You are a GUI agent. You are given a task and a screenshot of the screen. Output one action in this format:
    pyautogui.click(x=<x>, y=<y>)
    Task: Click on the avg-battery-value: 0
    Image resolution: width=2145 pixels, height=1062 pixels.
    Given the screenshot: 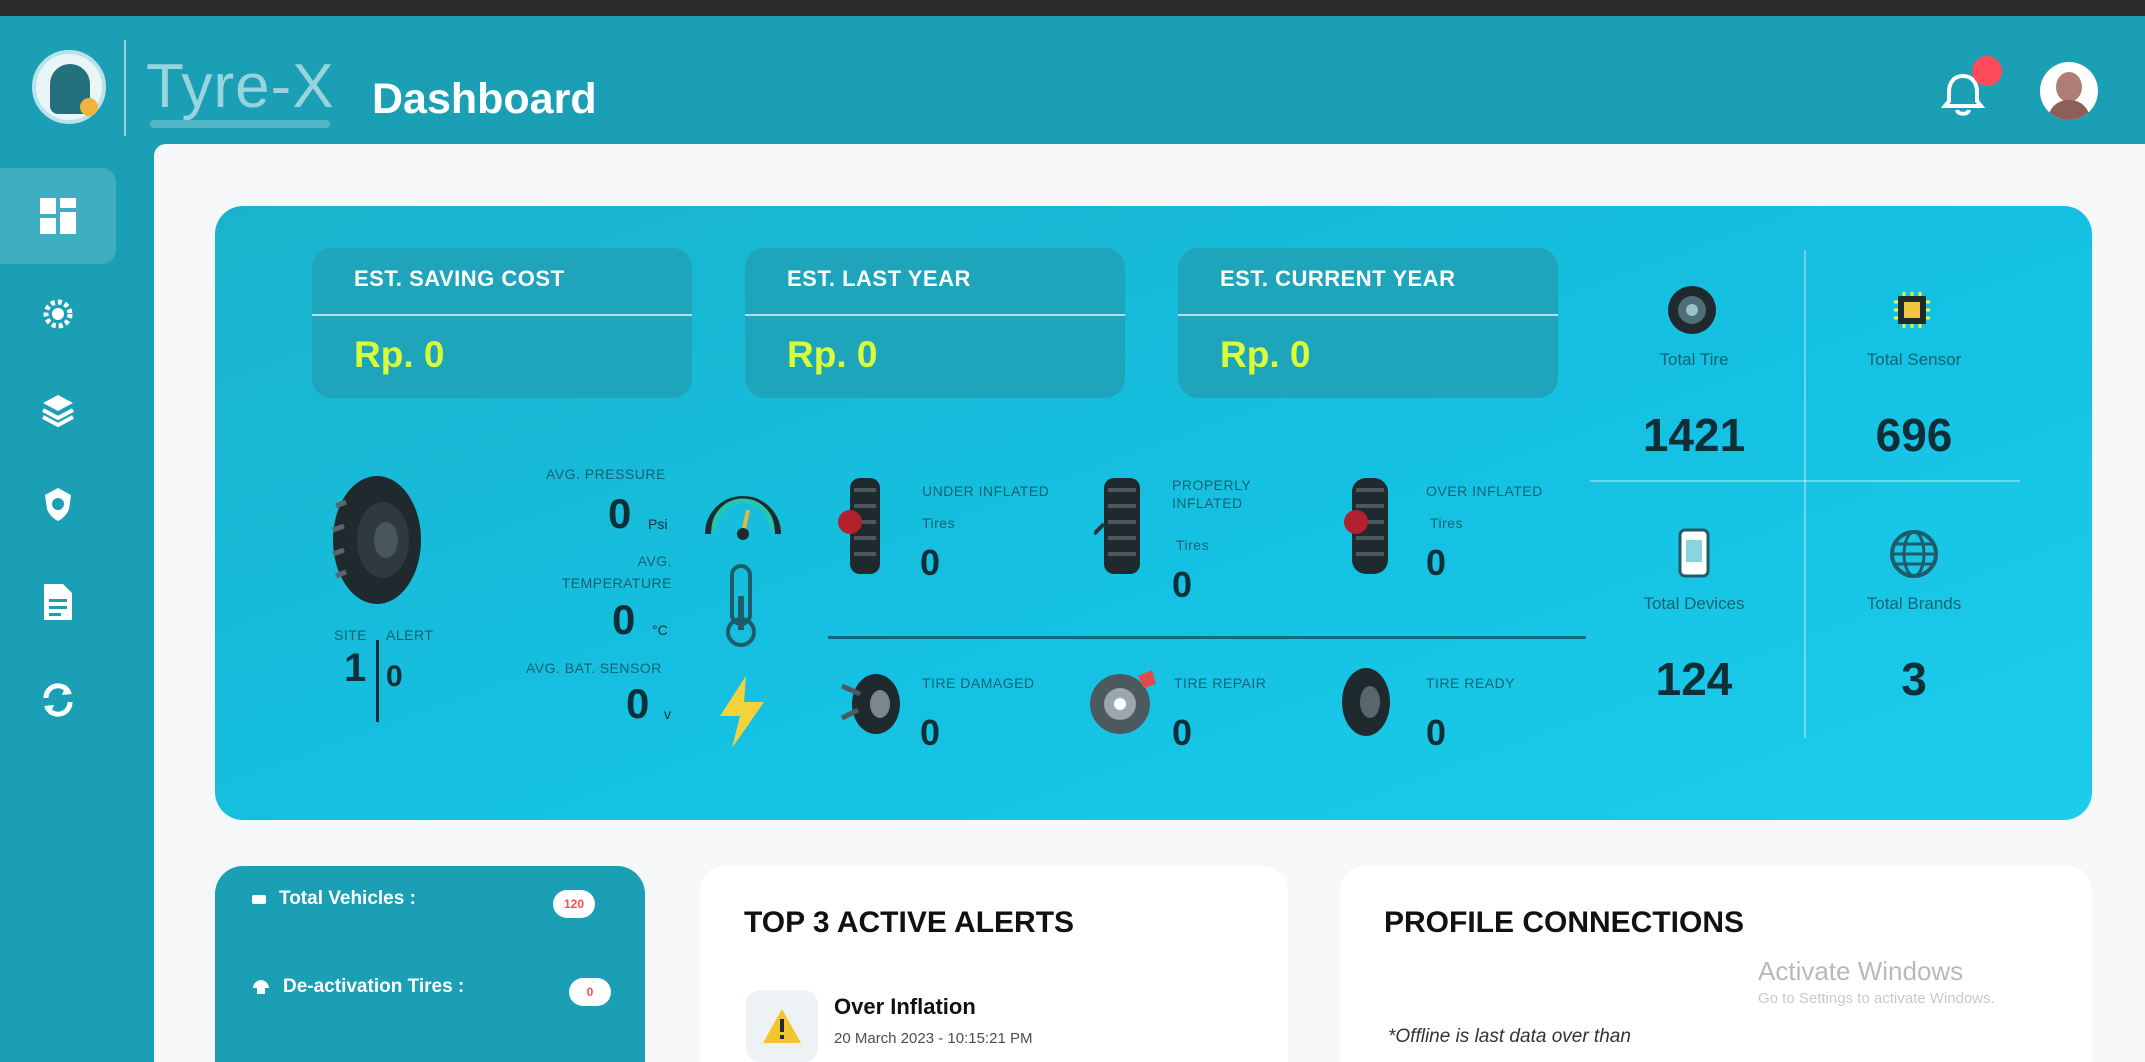 What is the action you would take?
    pyautogui.click(x=638, y=703)
    